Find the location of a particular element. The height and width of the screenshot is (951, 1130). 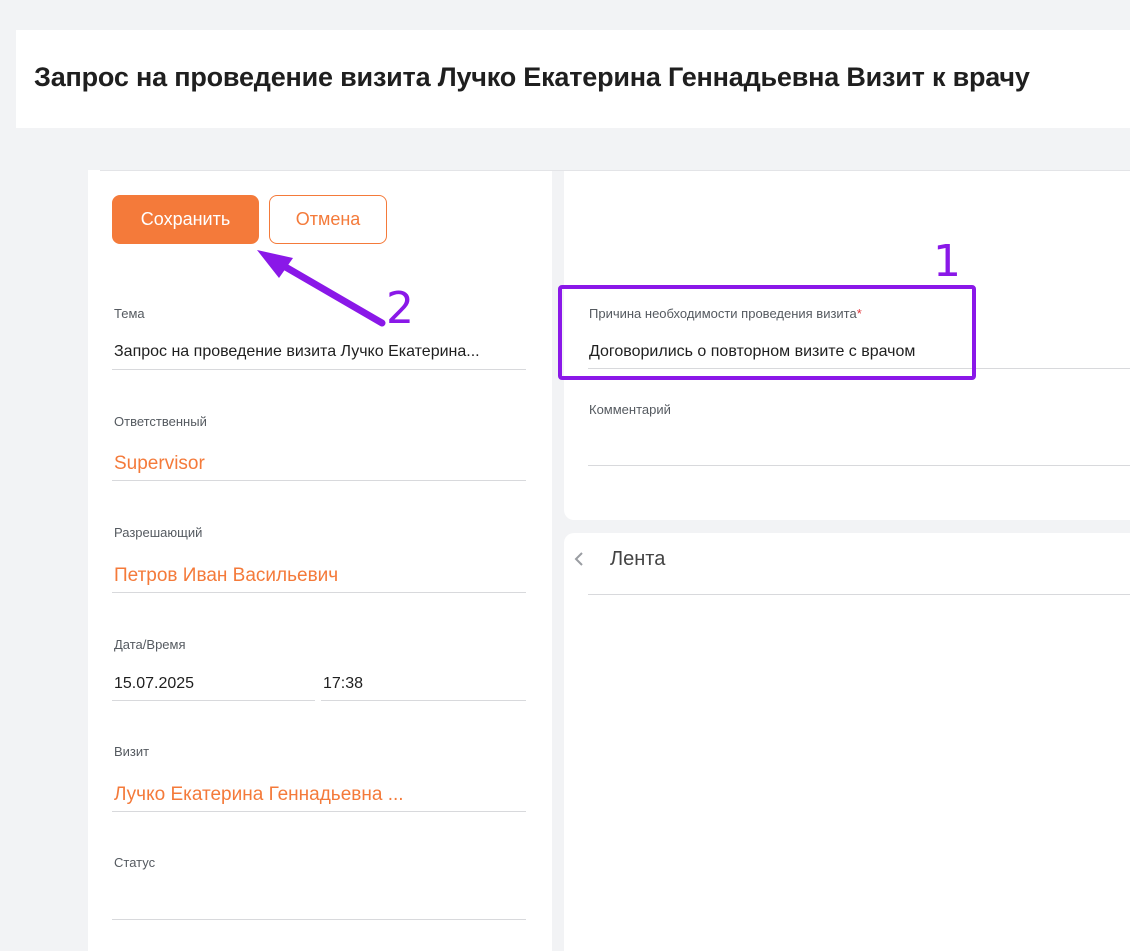

time-underline is located at coordinates (423, 700).